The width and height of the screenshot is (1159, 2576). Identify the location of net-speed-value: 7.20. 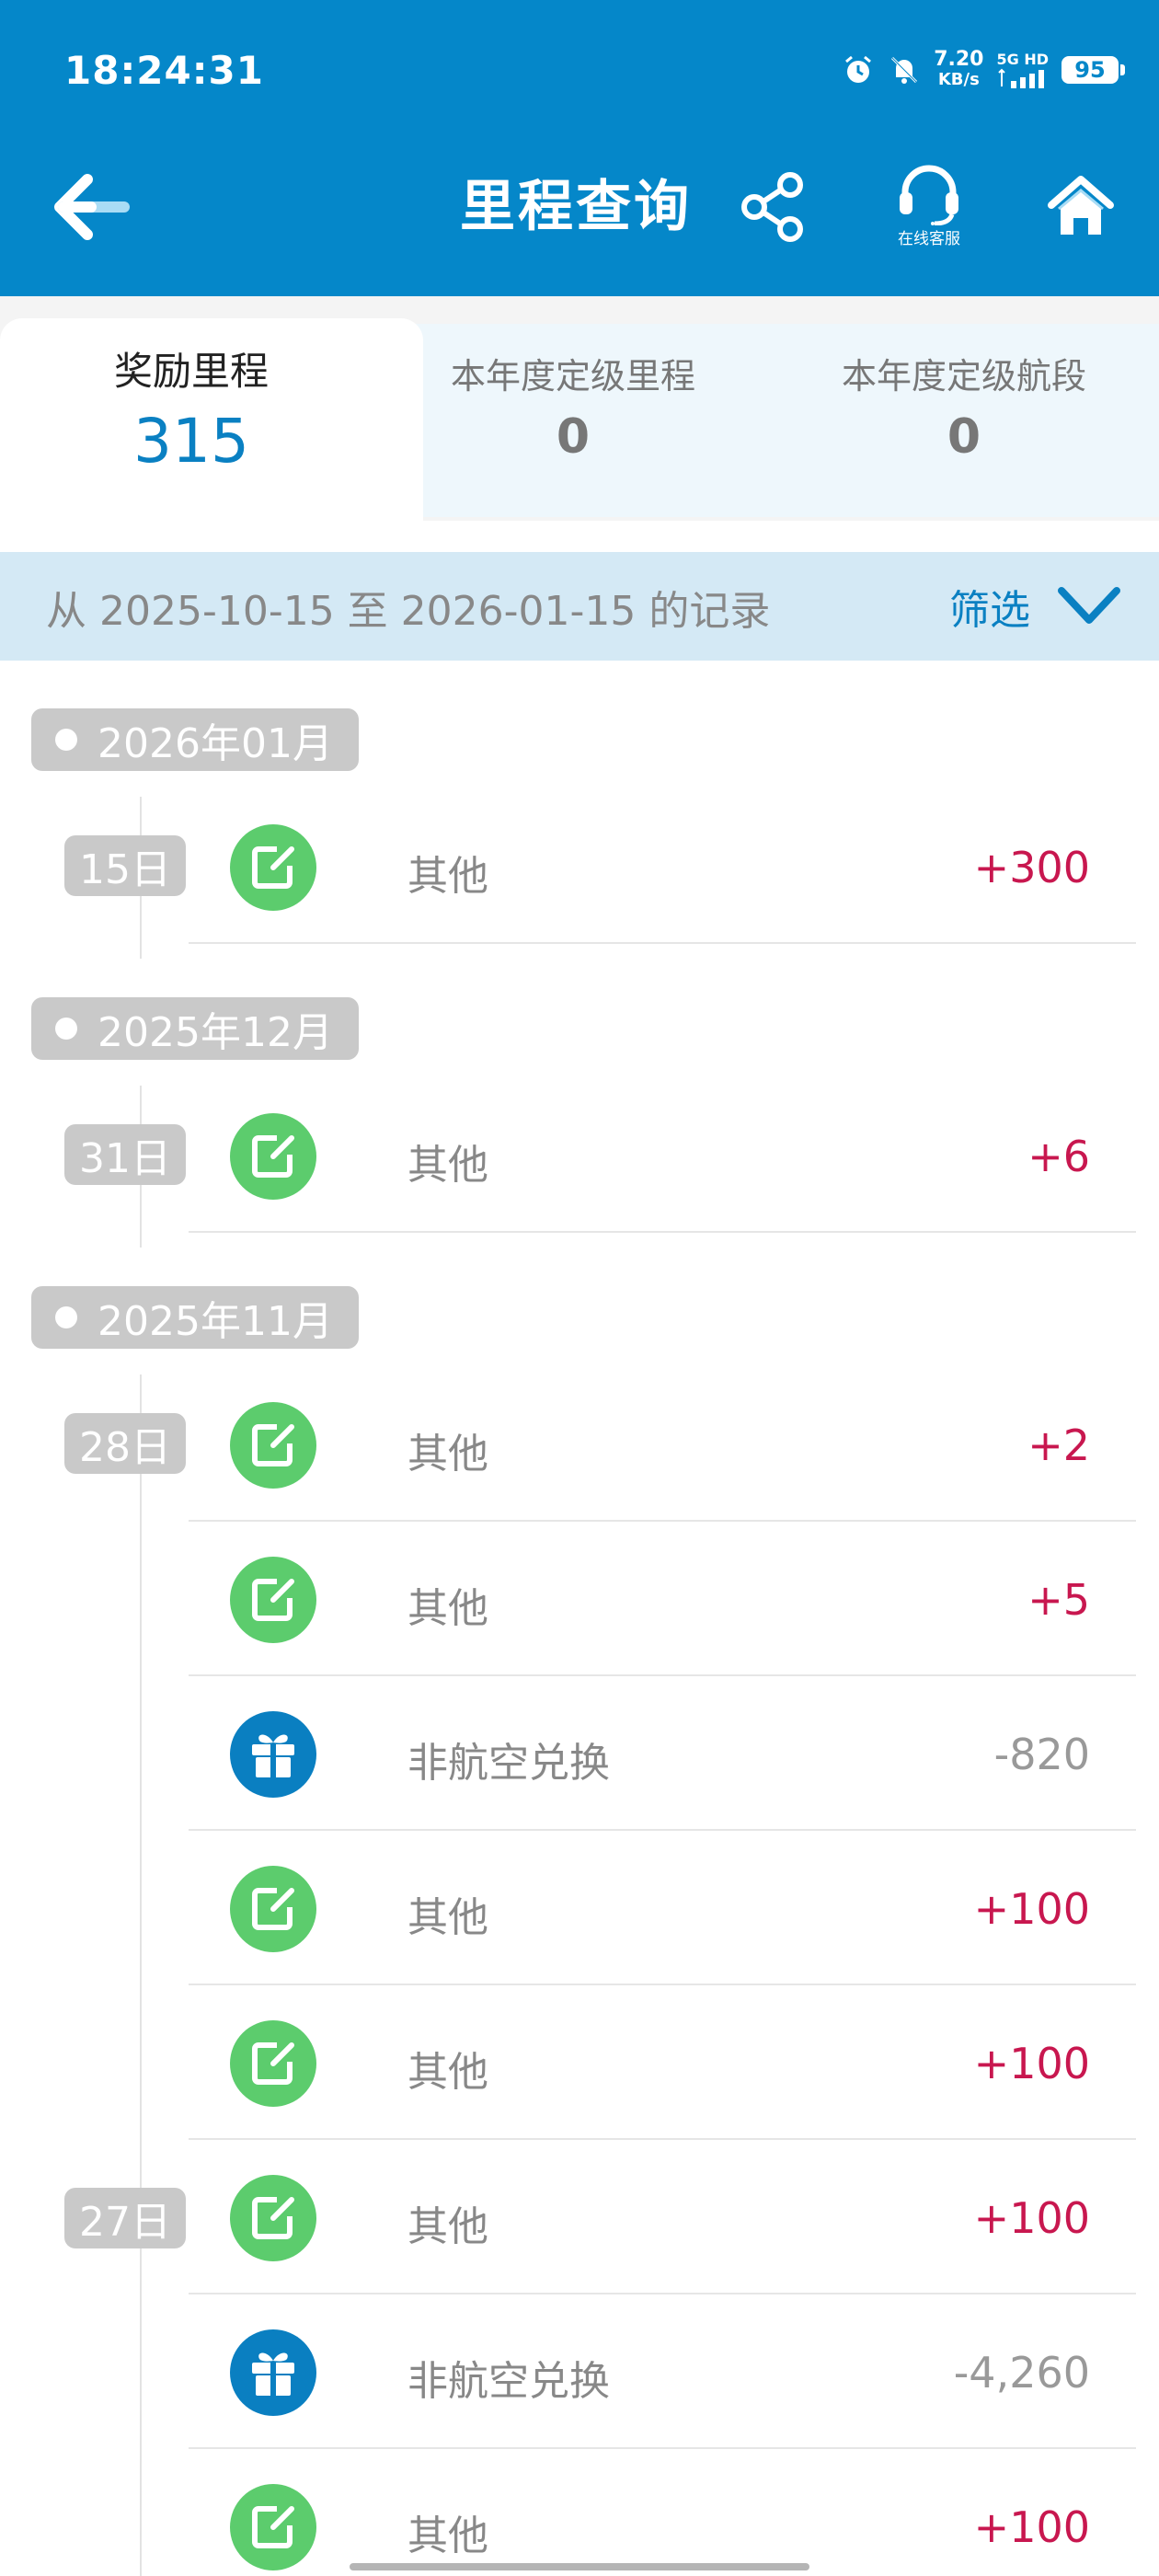
(959, 59).